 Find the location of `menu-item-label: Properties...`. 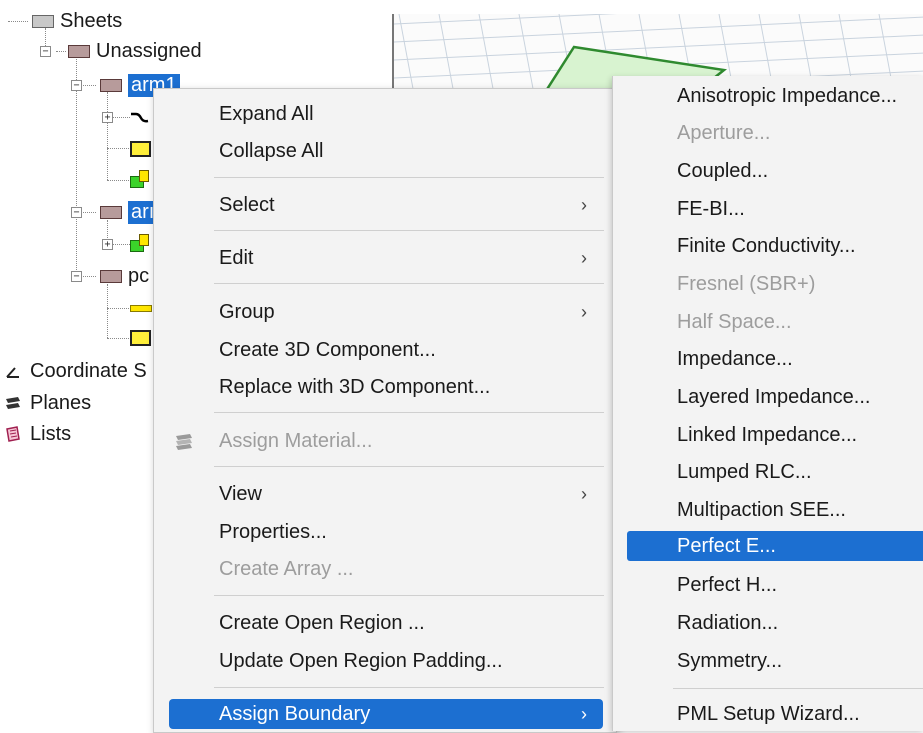

menu-item-label: Properties... is located at coordinates (273, 531).